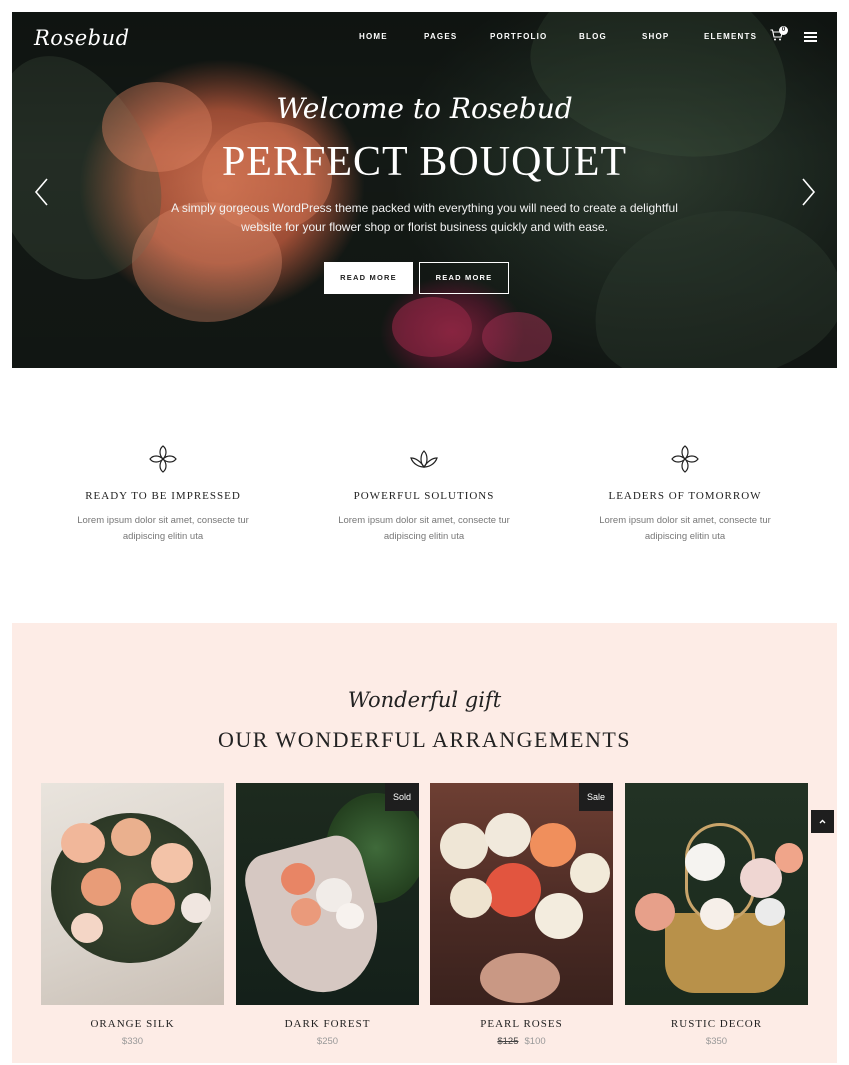 The height and width of the screenshot is (1065, 849). I want to click on product-name: DARK FOREST, so click(327, 1024).